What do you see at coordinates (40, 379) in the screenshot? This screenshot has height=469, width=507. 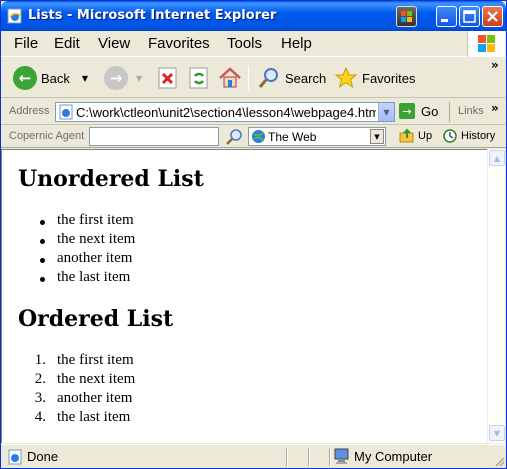 I see `list-number: 2.` at bounding box center [40, 379].